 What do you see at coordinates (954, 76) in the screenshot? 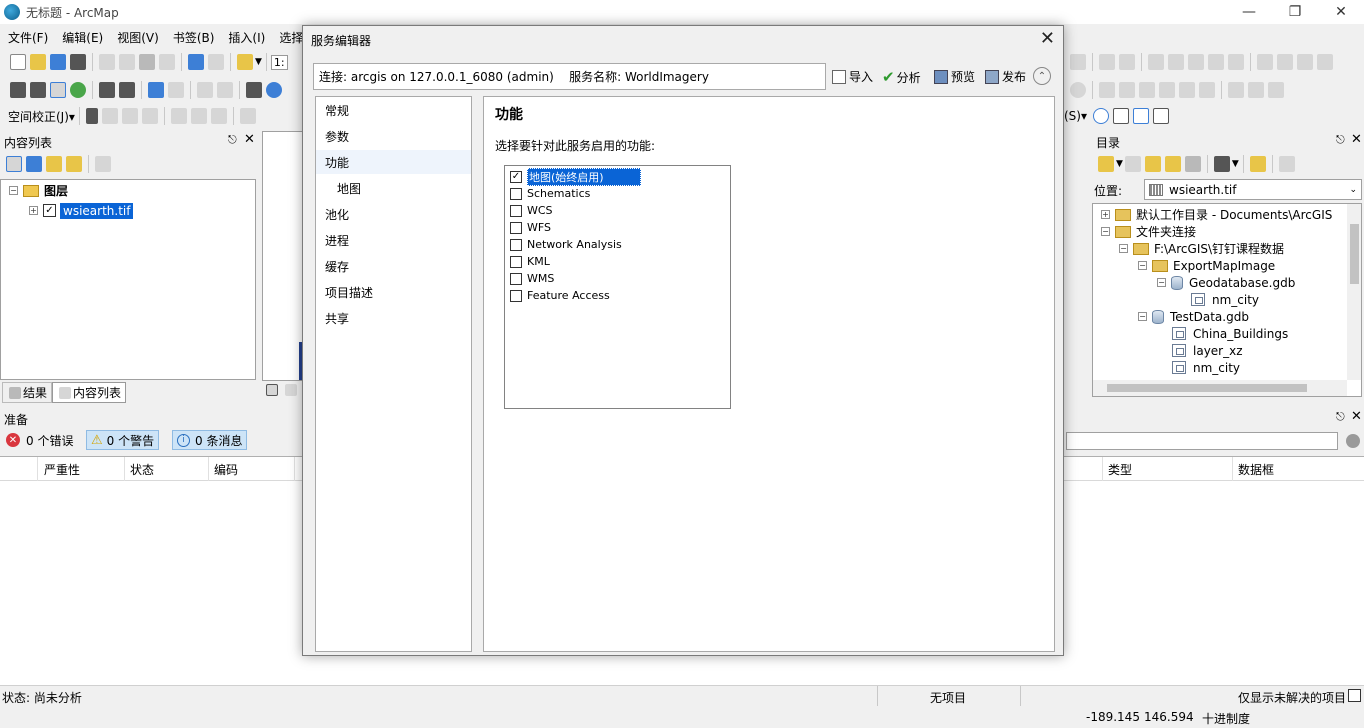
I see `preview-button: 预览` at bounding box center [954, 76].